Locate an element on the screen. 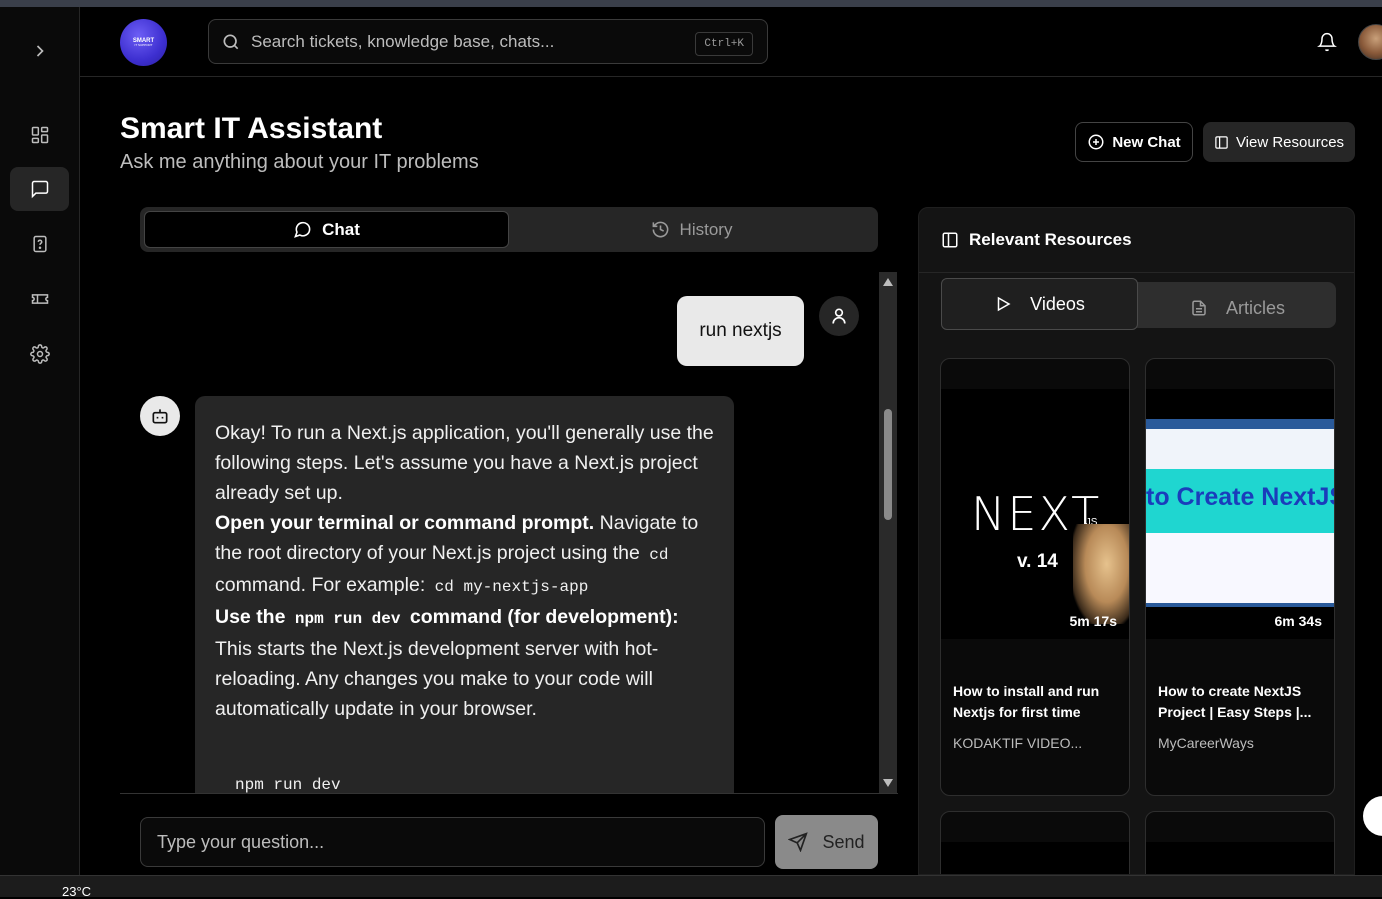 Image resolution: width=1382 pixels, height=899 pixels. sidebar-item-chat is located at coordinates (39, 189).